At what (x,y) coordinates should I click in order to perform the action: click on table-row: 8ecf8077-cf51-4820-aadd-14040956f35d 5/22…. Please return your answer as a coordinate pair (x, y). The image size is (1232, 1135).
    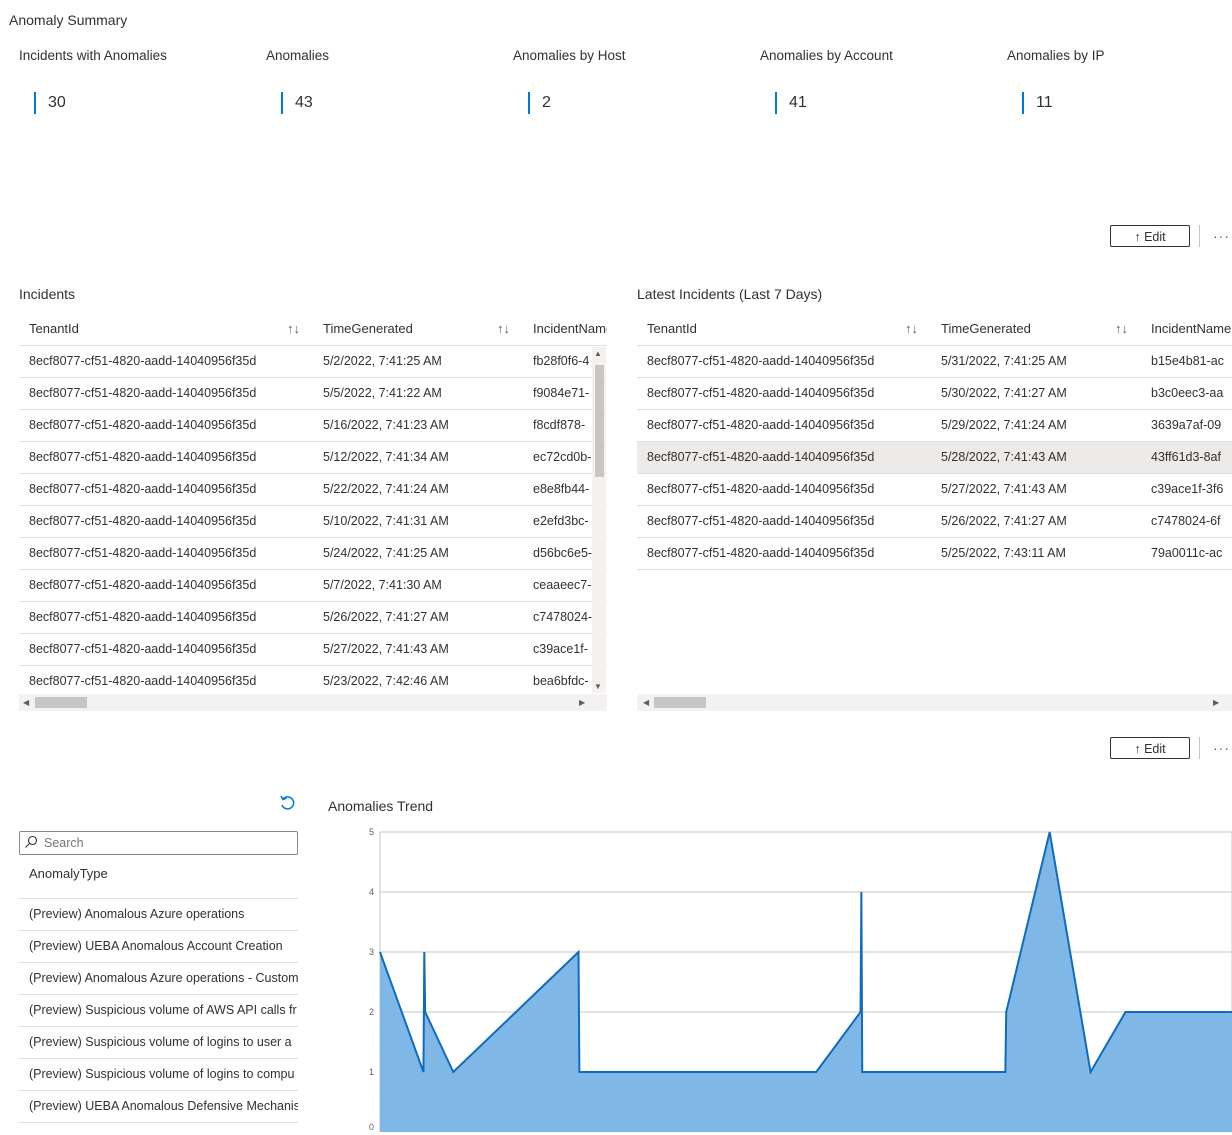
    Looking at the image, I should click on (313, 490).